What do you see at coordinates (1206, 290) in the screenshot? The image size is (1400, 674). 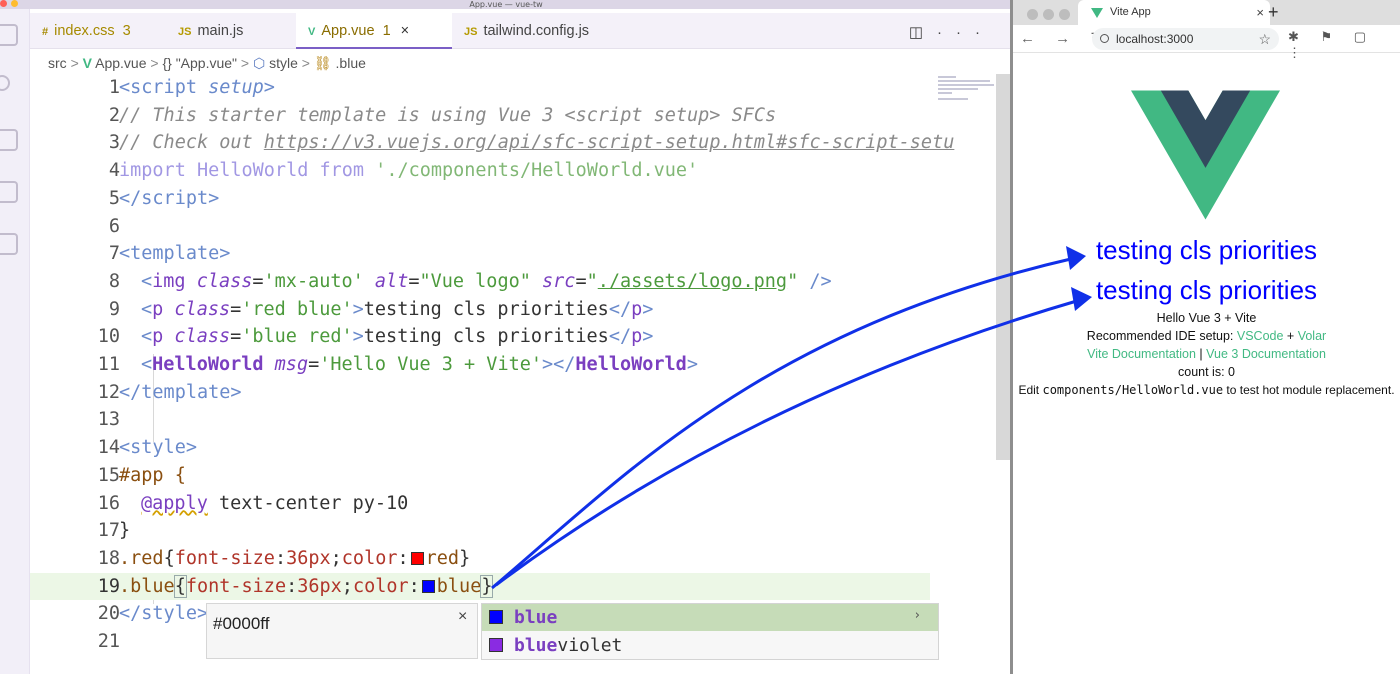 I see `blue-red-paragraph: testing cls priorities` at bounding box center [1206, 290].